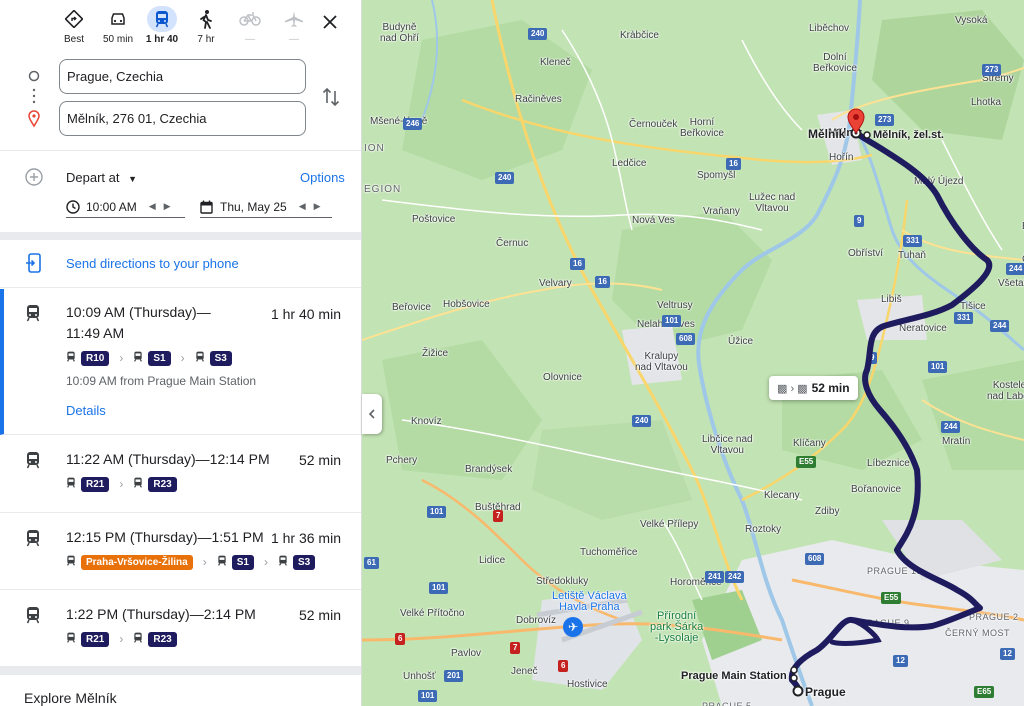  What do you see at coordinates (250, 25) in the screenshot?
I see `mode-cycling: —` at bounding box center [250, 25].